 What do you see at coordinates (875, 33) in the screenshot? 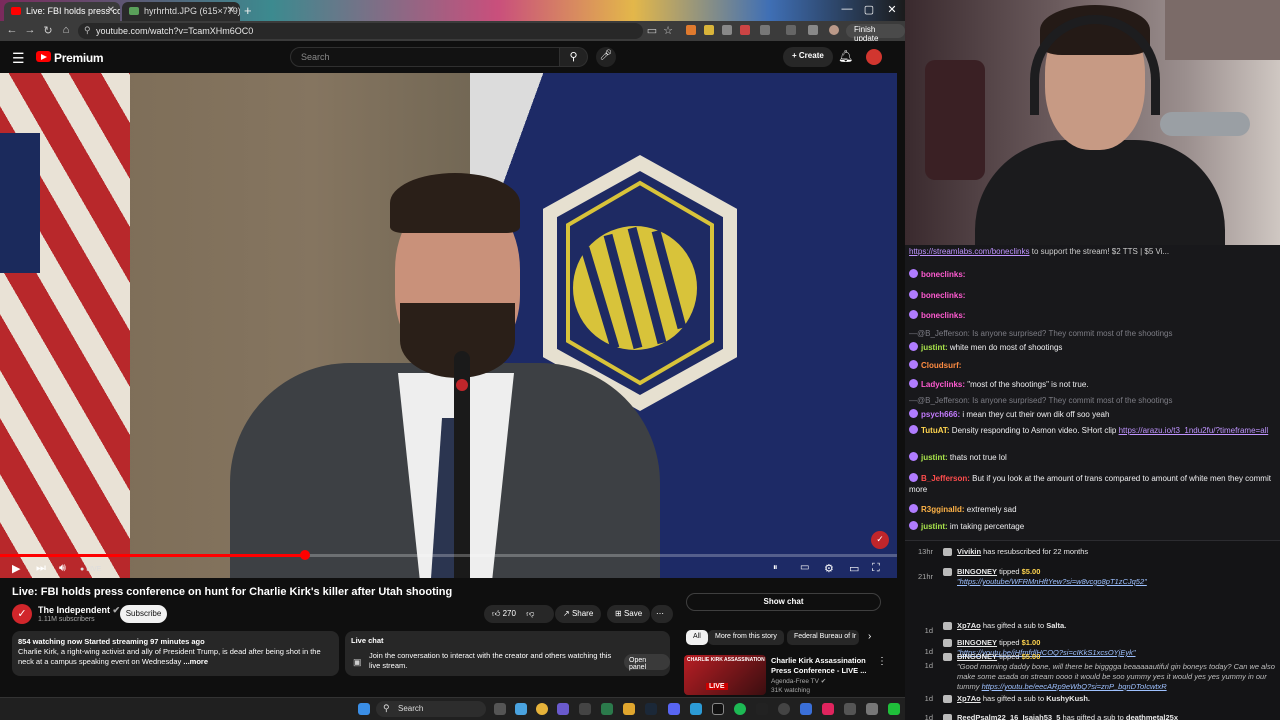
I see `finish-update-button: Finish update` at bounding box center [875, 33].